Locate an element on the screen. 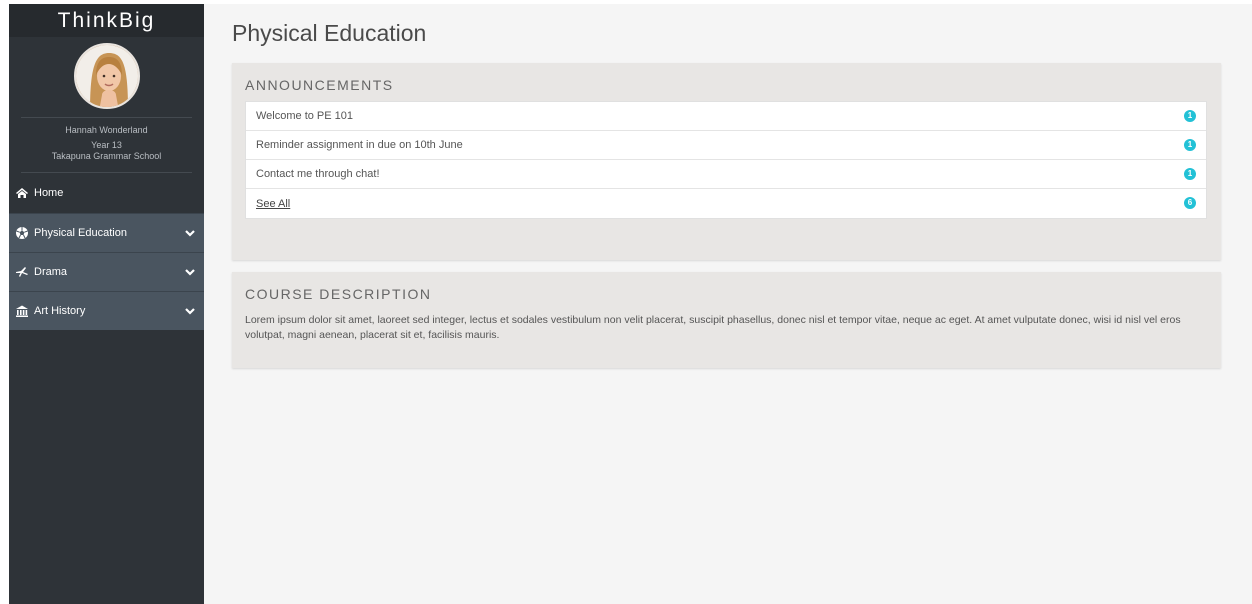  profile-divider is located at coordinates (106, 117).